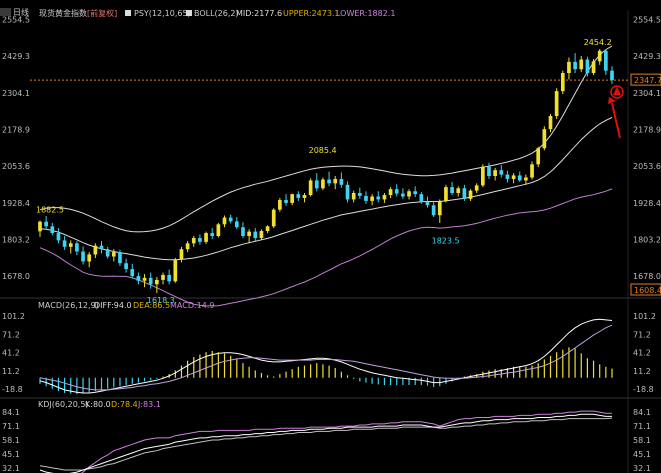  Describe the element at coordinates (647, 130) in the screenshot. I see `price-tick-right-3: 2178.9` at that location.